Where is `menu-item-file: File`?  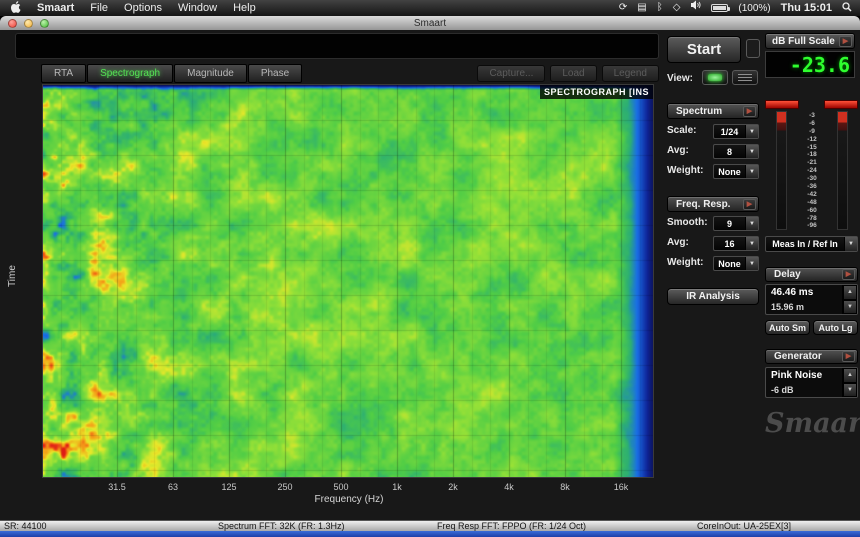
menu-item-file: File is located at coordinates (99, 8).